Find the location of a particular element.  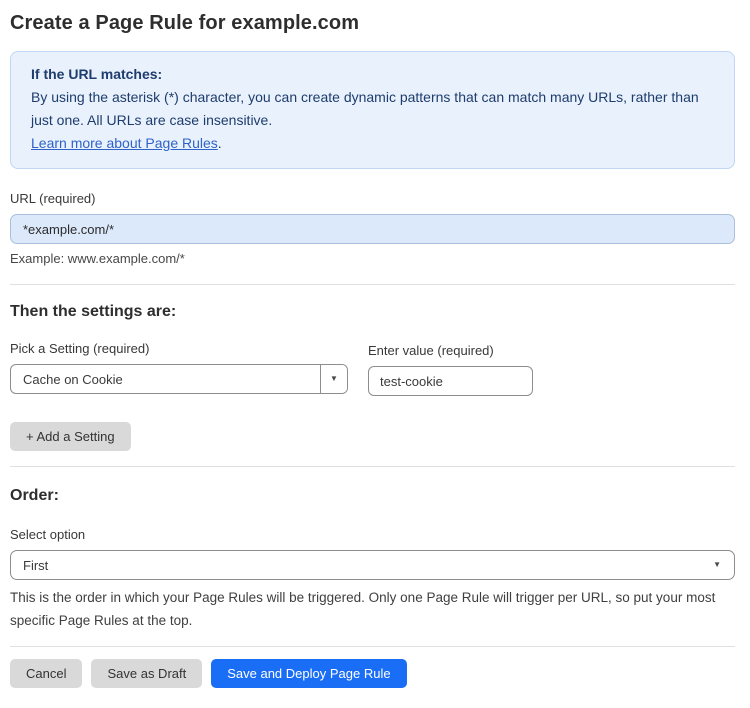

settings-heading: Then the settings are: is located at coordinates (93, 311).